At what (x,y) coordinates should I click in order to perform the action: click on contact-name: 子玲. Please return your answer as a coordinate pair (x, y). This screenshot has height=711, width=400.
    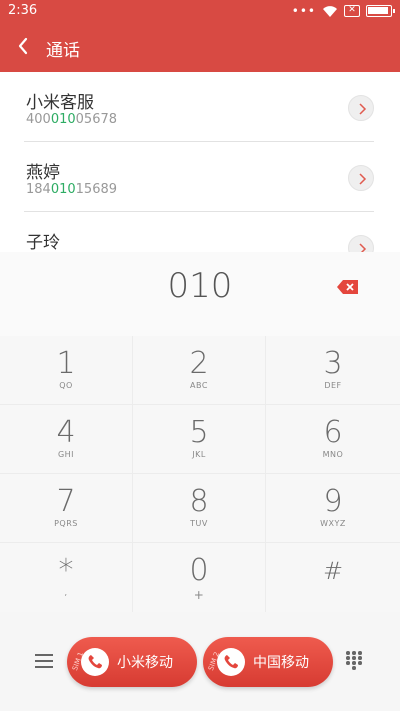
    Looking at the image, I should click on (43, 243).